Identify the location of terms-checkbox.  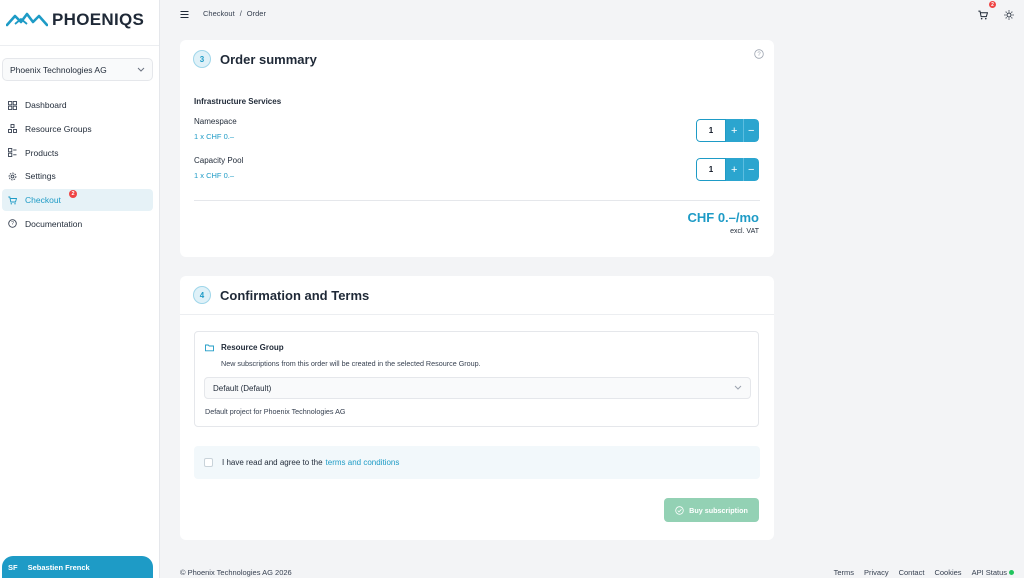
(208, 462).